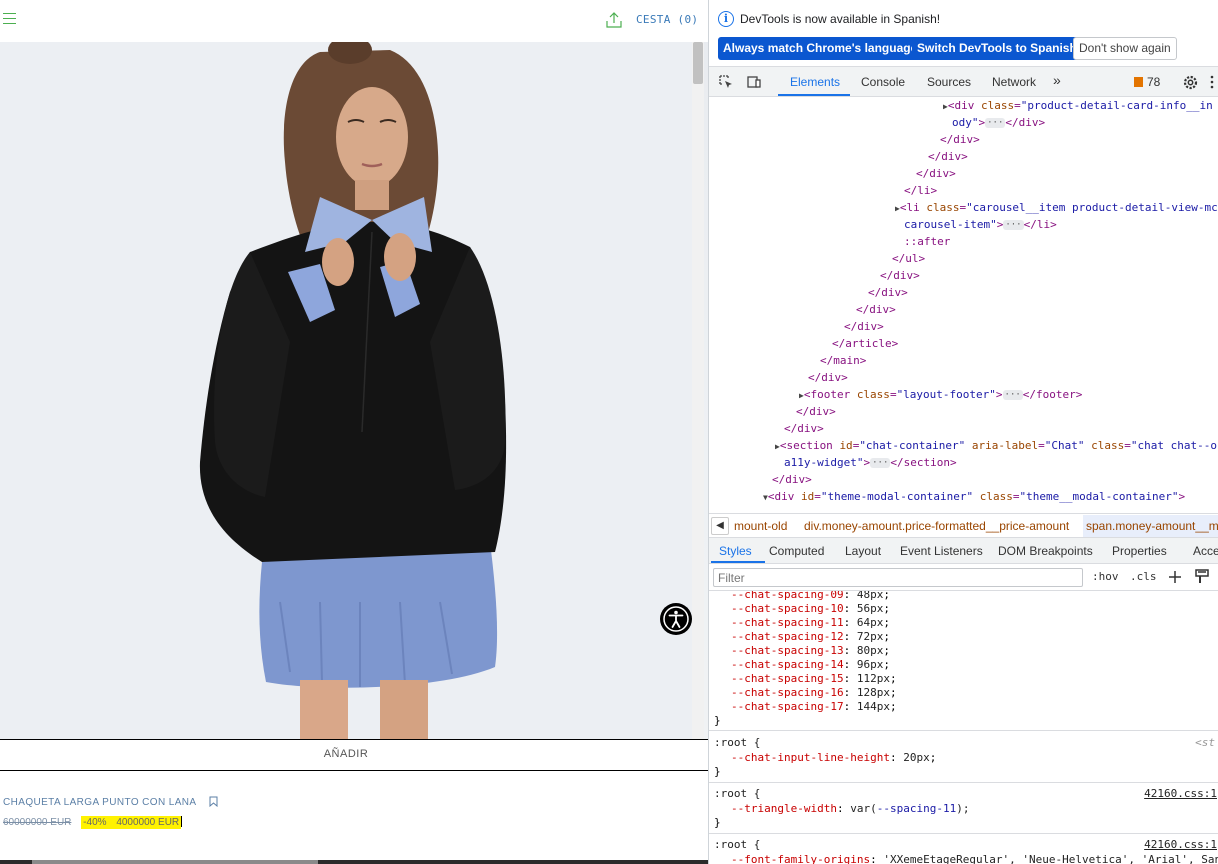 This screenshot has width=1218, height=864. I want to click on dom-node: </ul>, so click(908, 258).